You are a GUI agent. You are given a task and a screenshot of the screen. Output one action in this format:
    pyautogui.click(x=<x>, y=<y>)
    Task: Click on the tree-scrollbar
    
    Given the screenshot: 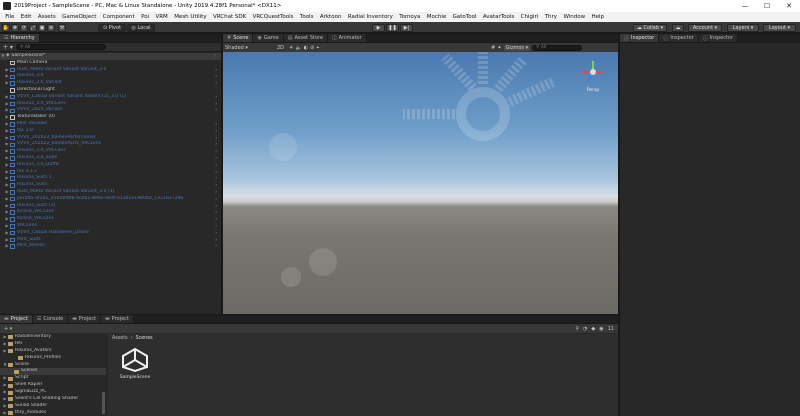 What is the action you would take?
    pyautogui.click(x=103, y=403)
    